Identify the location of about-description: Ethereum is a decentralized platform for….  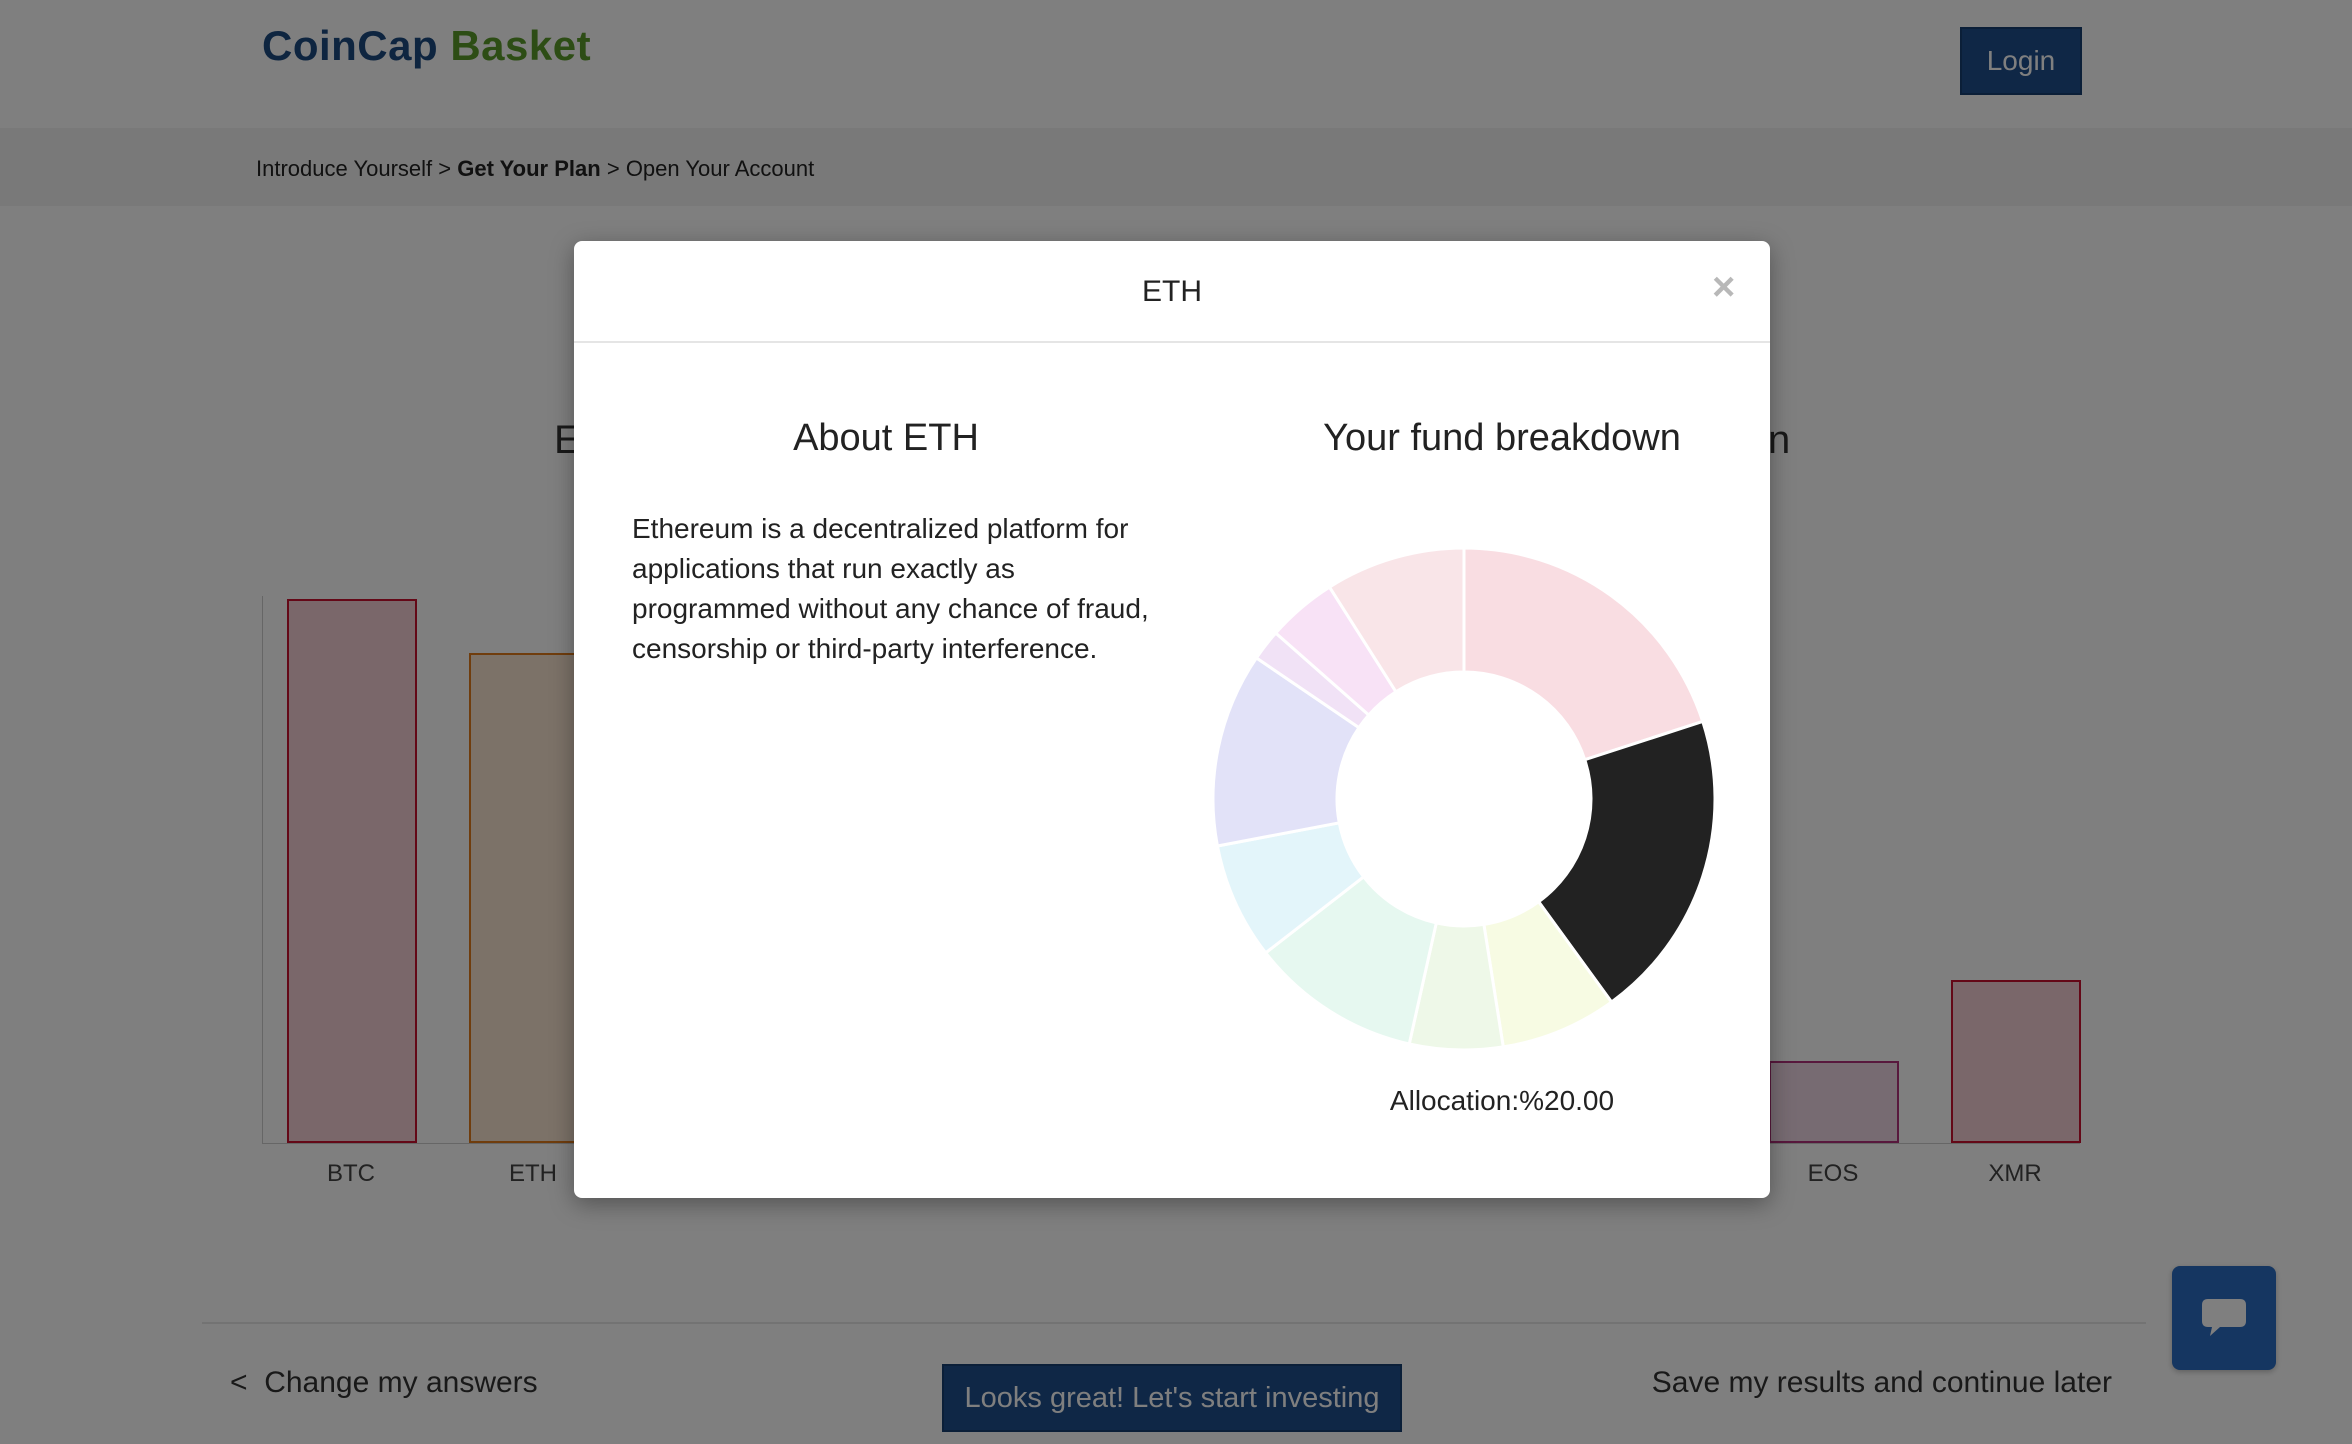
(890, 588).